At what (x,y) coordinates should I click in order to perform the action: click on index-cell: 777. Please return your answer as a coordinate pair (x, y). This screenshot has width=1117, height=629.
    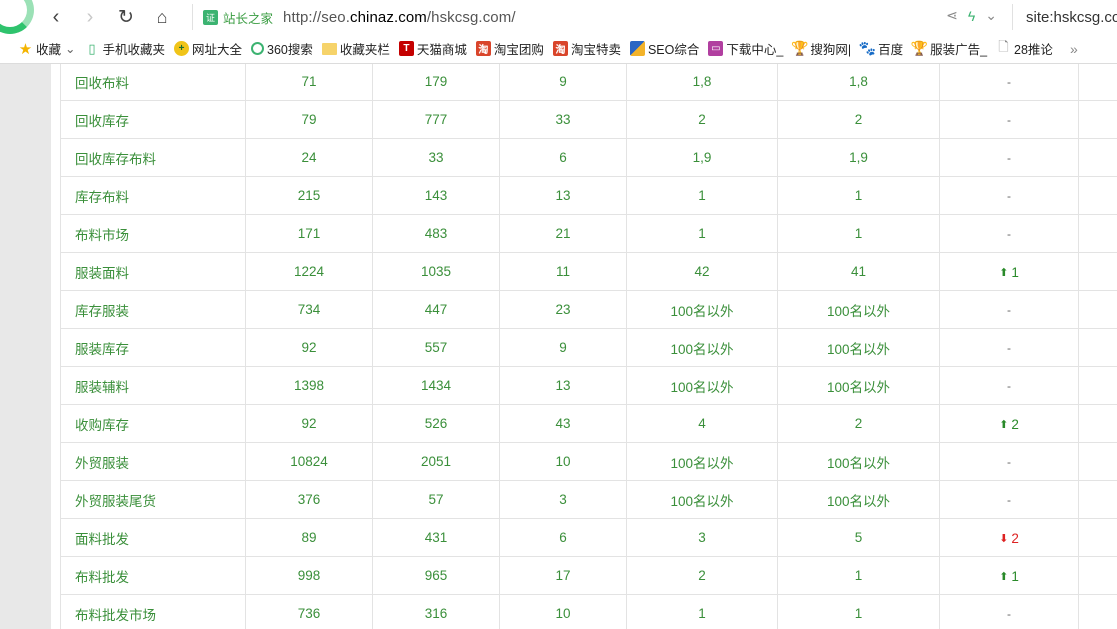
    Looking at the image, I should click on (436, 119).